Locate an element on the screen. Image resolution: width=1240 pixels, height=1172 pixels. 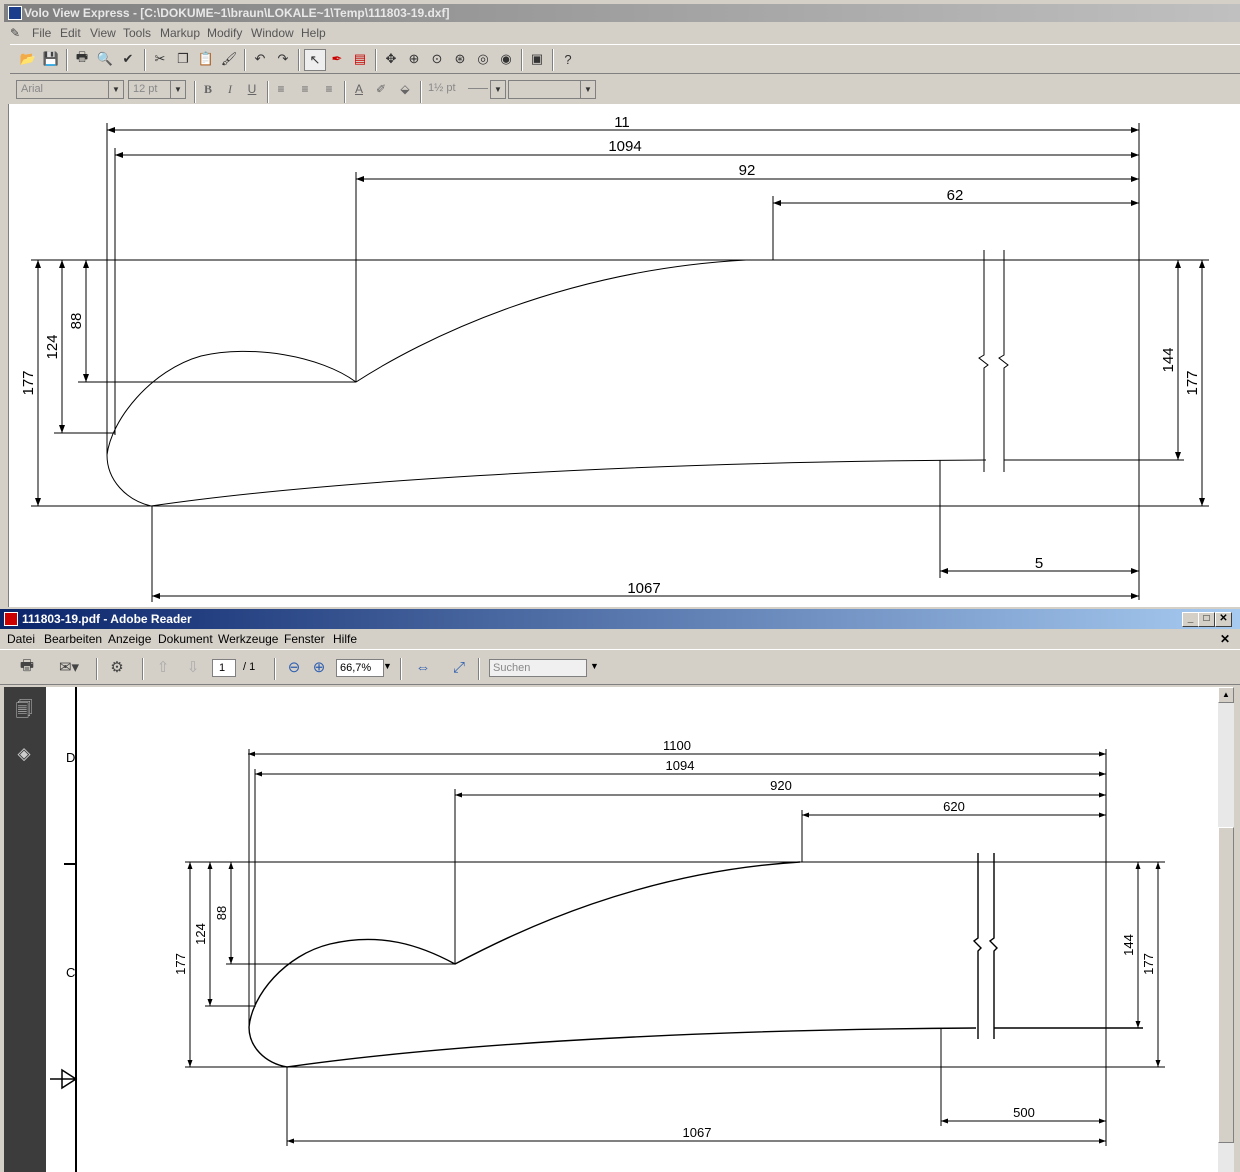
reader-window-title: 111803-19.pdf - Adobe Reader is located at coordinates (107, 619).